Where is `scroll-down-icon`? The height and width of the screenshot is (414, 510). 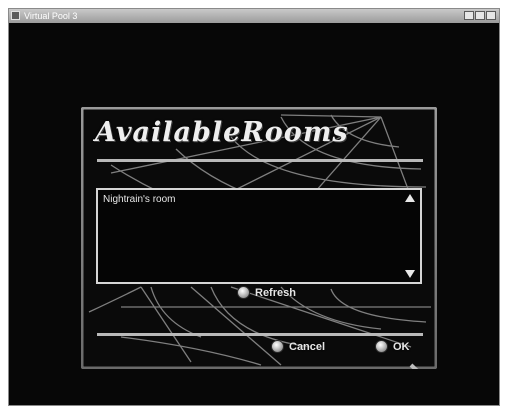
scroll-down-icon is located at coordinates (410, 274).